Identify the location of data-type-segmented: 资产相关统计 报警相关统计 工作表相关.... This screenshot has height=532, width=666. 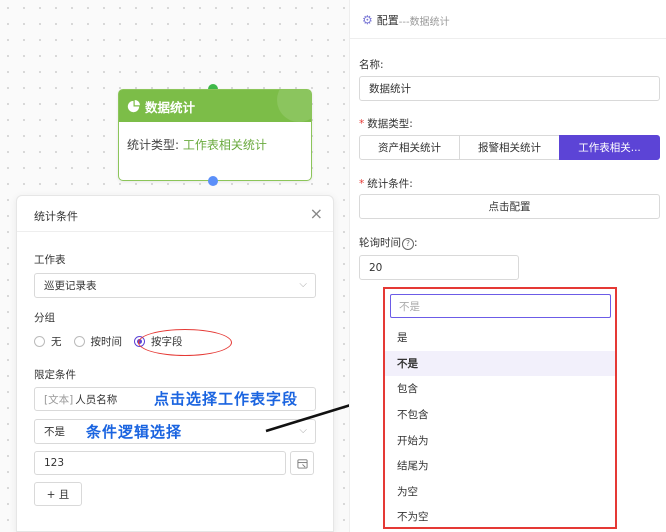
(509, 147).